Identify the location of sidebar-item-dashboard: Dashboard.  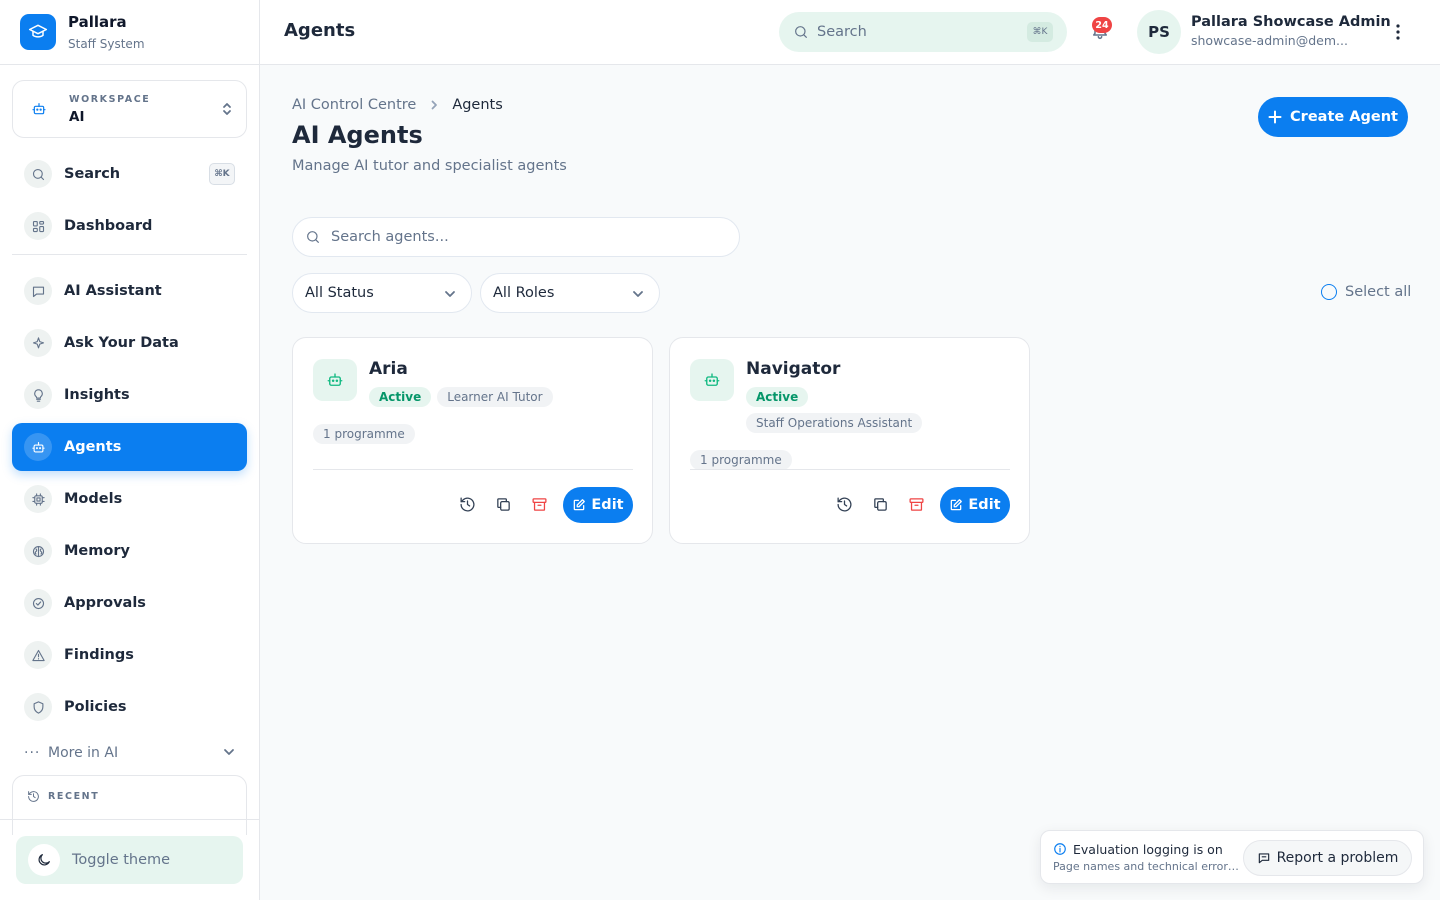
(129, 226).